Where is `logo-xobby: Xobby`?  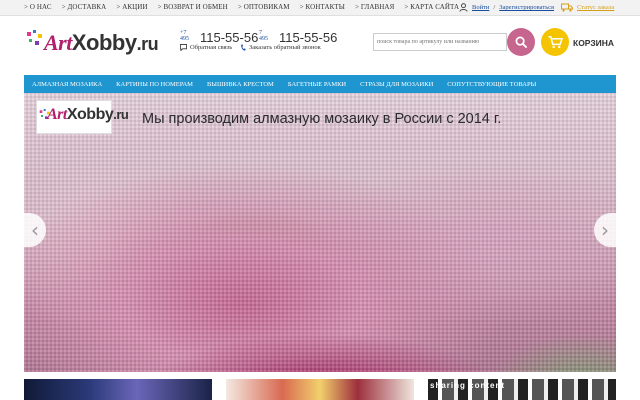
logo-xobby: Xobby is located at coordinates (104, 42).